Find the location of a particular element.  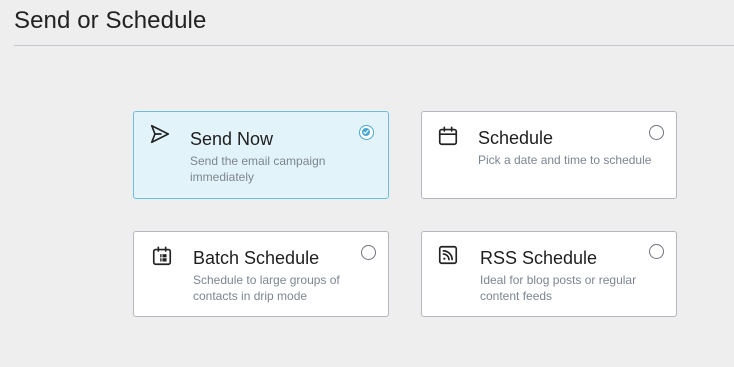

option-description: Send the email campaign immediately is located at coordinates (258, 169).